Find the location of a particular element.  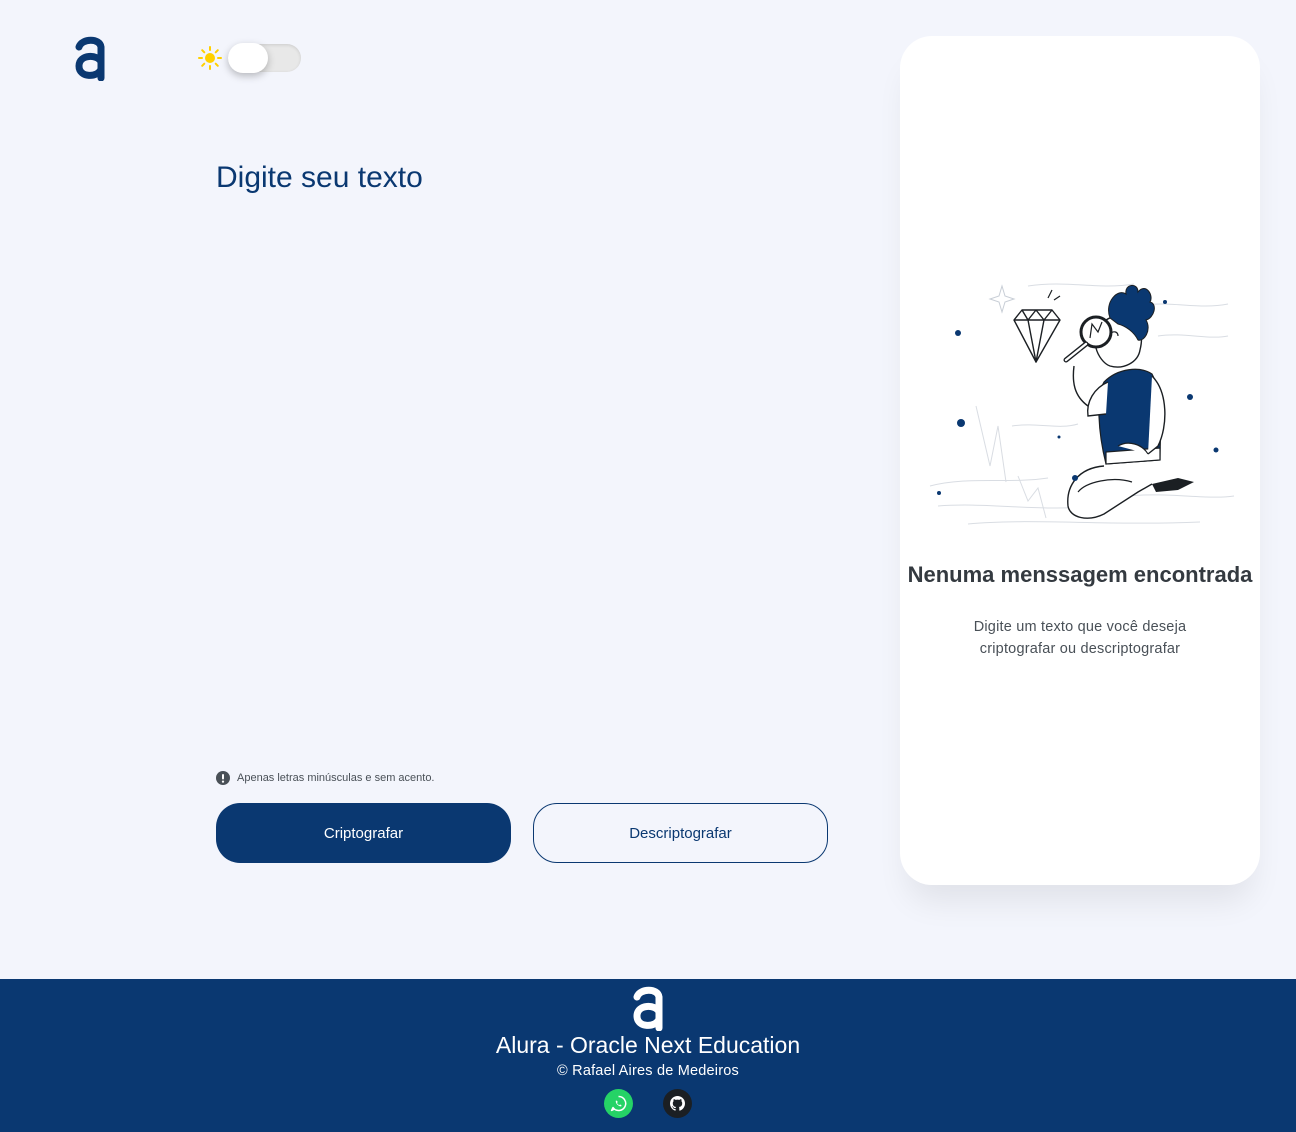

github-icon is located at coordinates (677, 1103).